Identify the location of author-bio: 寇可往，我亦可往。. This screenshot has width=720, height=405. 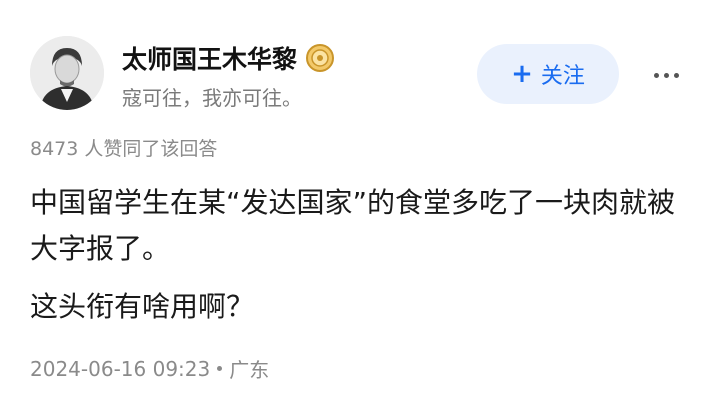
(212, 98).